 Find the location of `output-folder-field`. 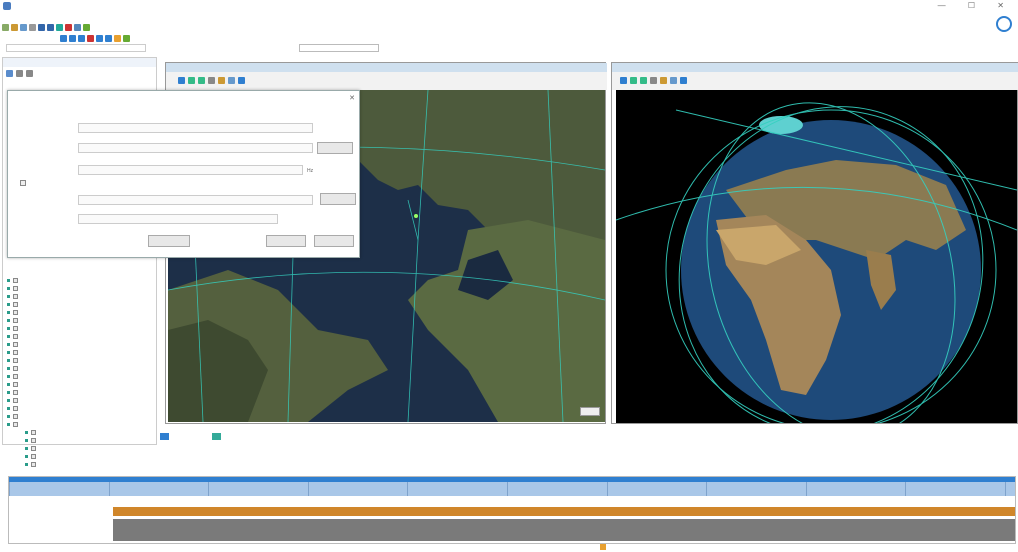

output-folder-field is located at coordinates (195, 148).